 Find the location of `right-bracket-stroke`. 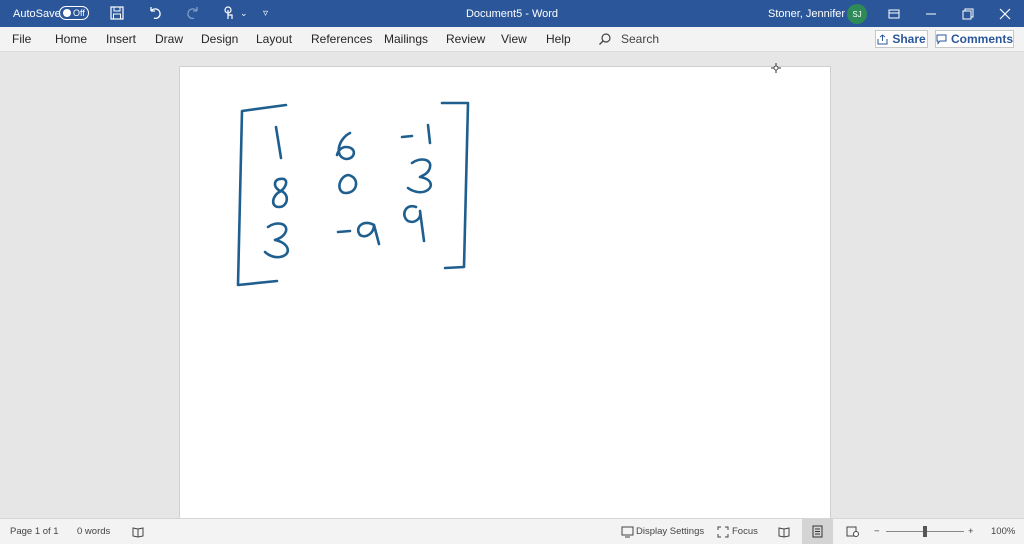

right-bracket-stroke is located at coordinates (455, 185).